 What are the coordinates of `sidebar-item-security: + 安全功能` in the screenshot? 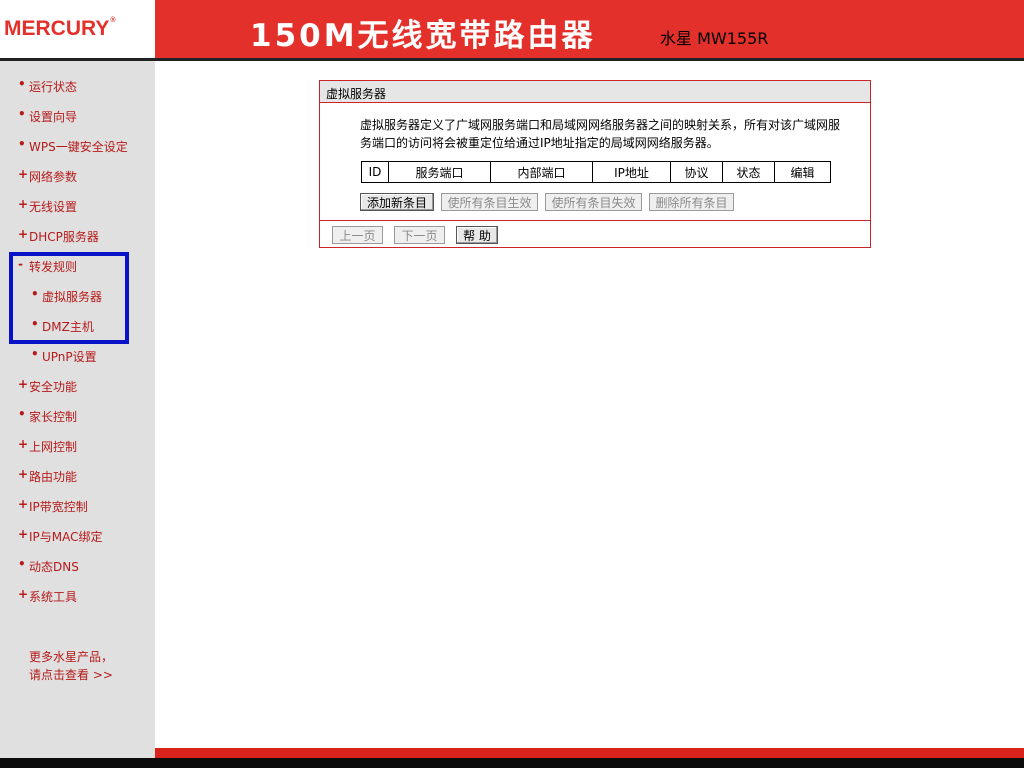 It's located at (77, 386).